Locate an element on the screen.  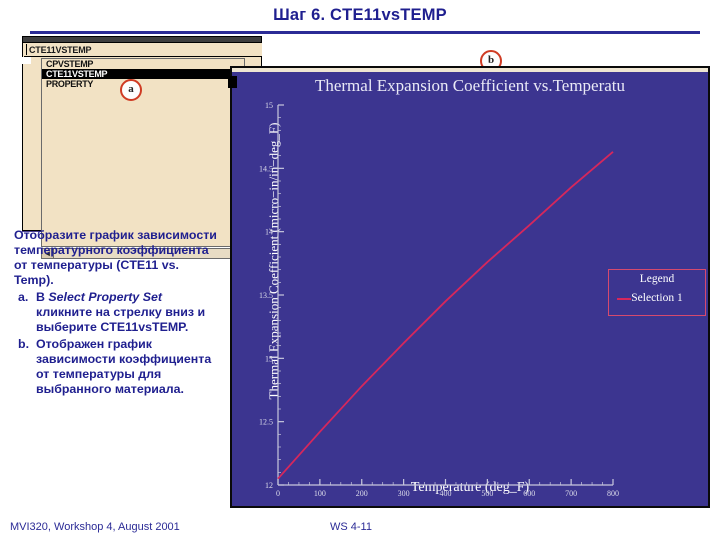
list-item: PROPERTY is located at coordinates (143, 84).